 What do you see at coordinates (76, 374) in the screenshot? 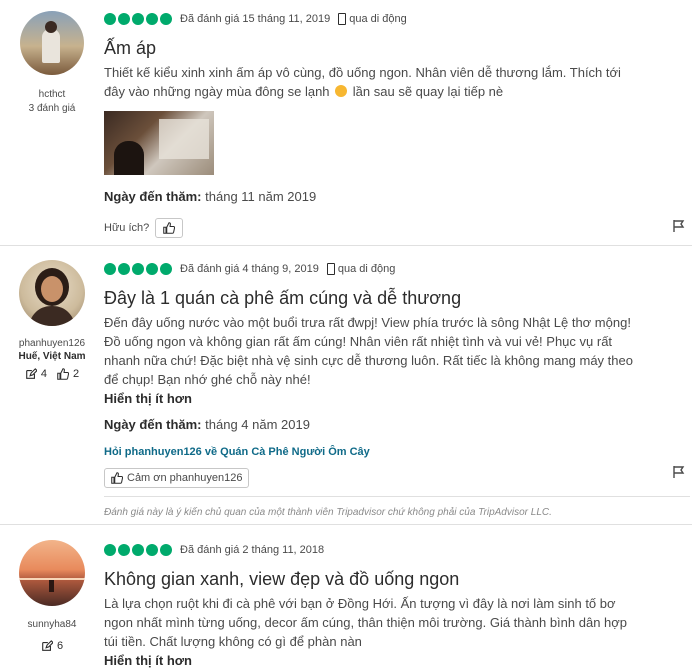
I see `helpful-vote-count: 2` at bounding box center [76, 374].